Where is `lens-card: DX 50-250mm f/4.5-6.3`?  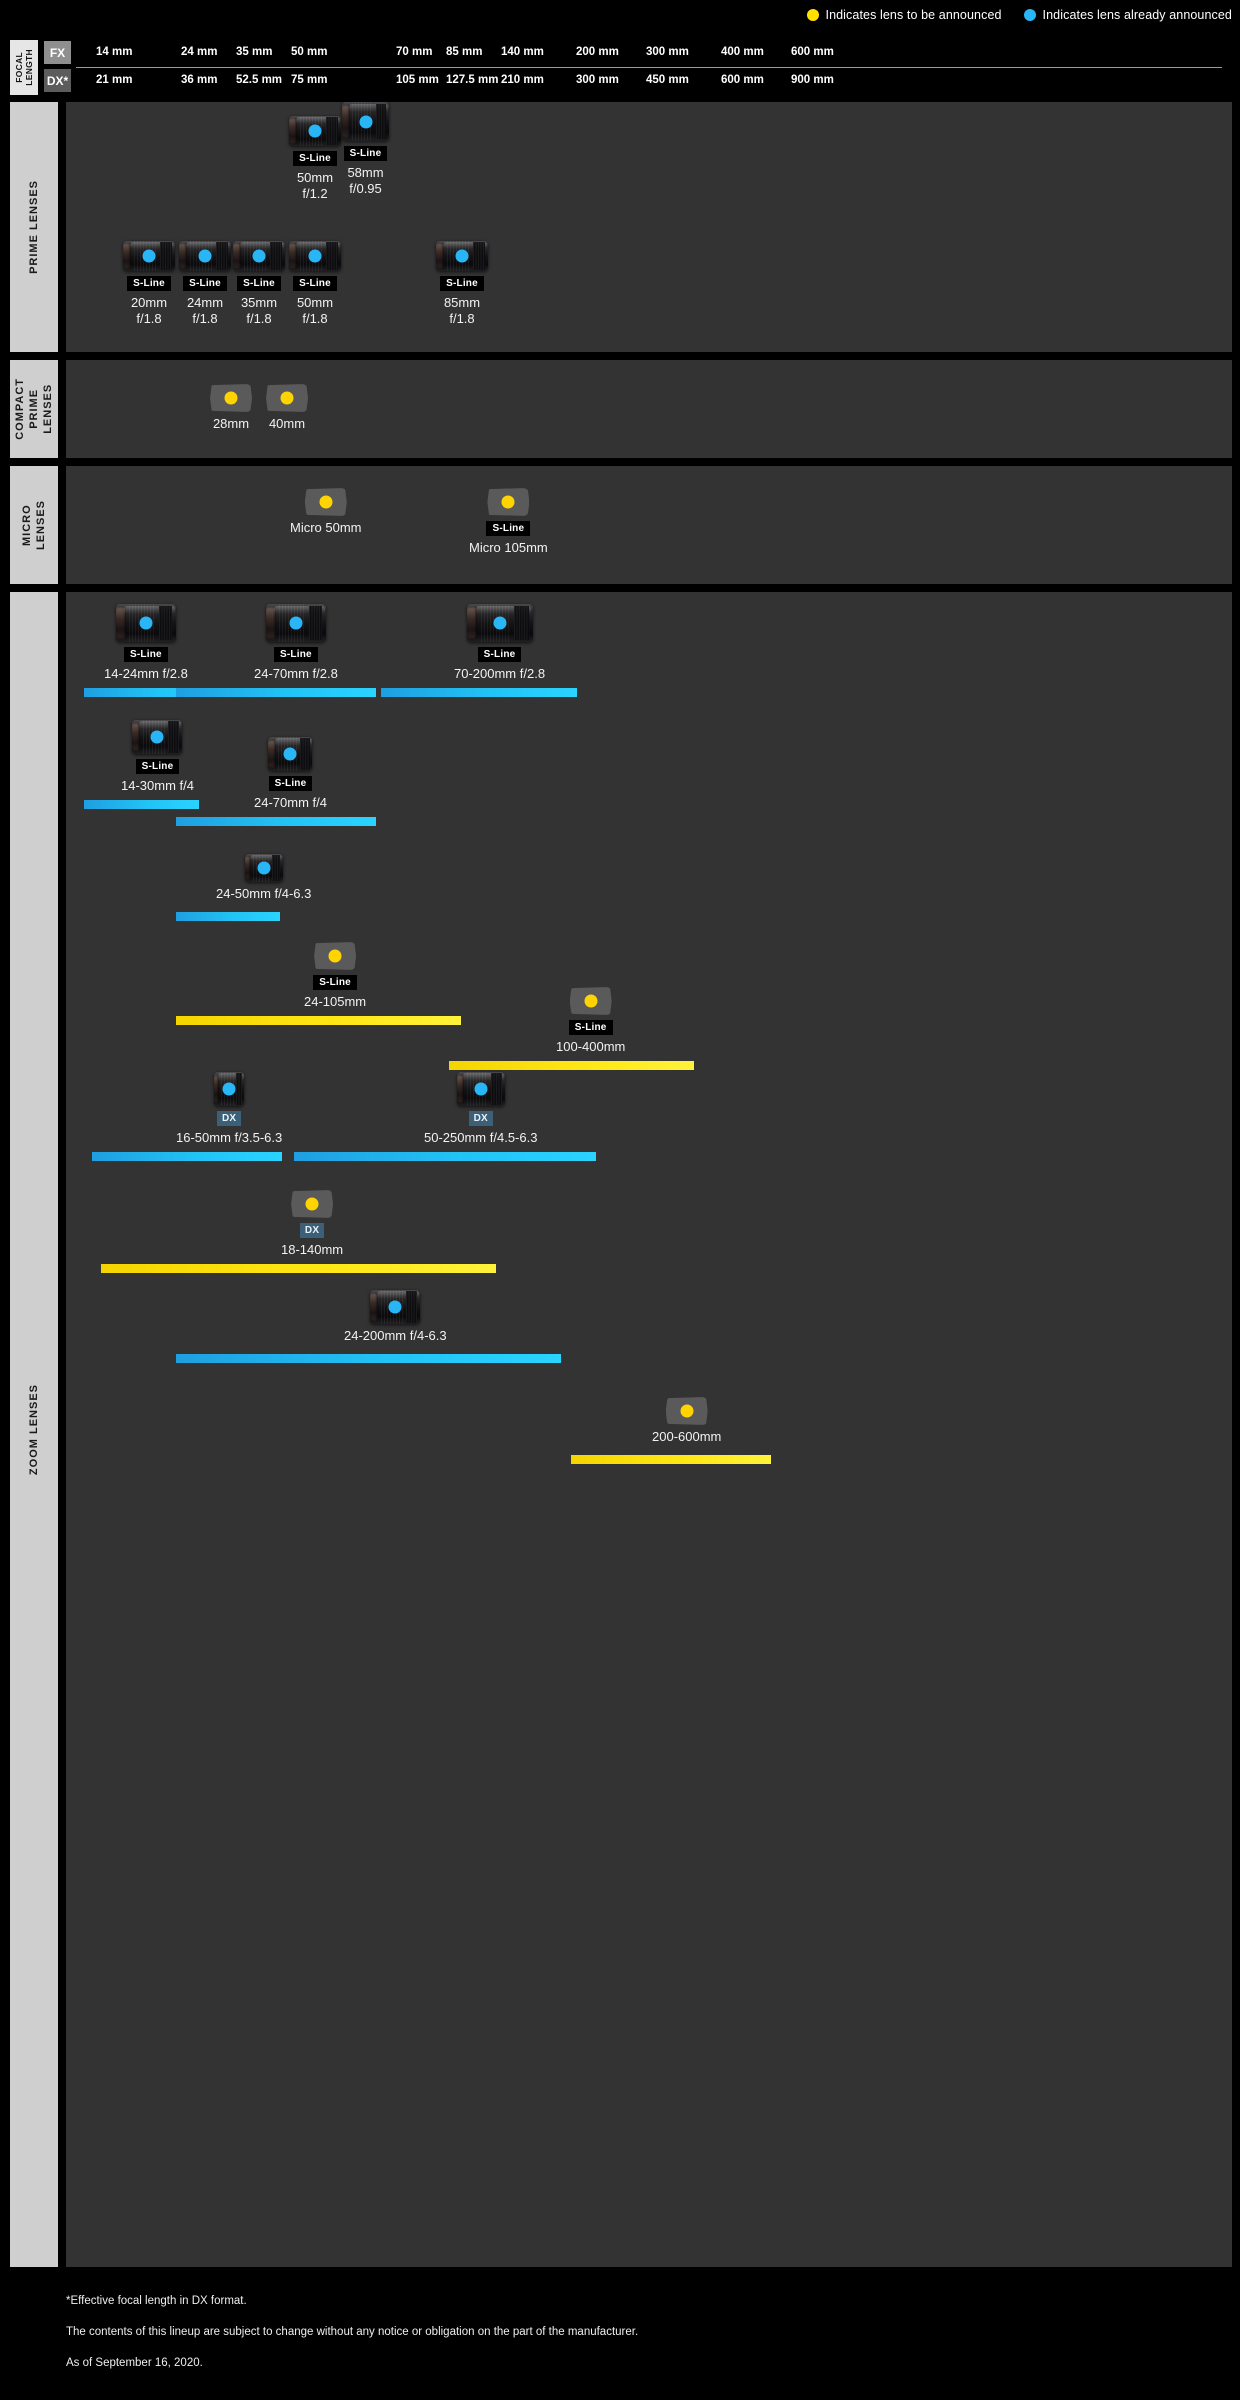 lens-card: DX 50-250mm f/4.5-6.3 is located at coordinates (480, 1109).